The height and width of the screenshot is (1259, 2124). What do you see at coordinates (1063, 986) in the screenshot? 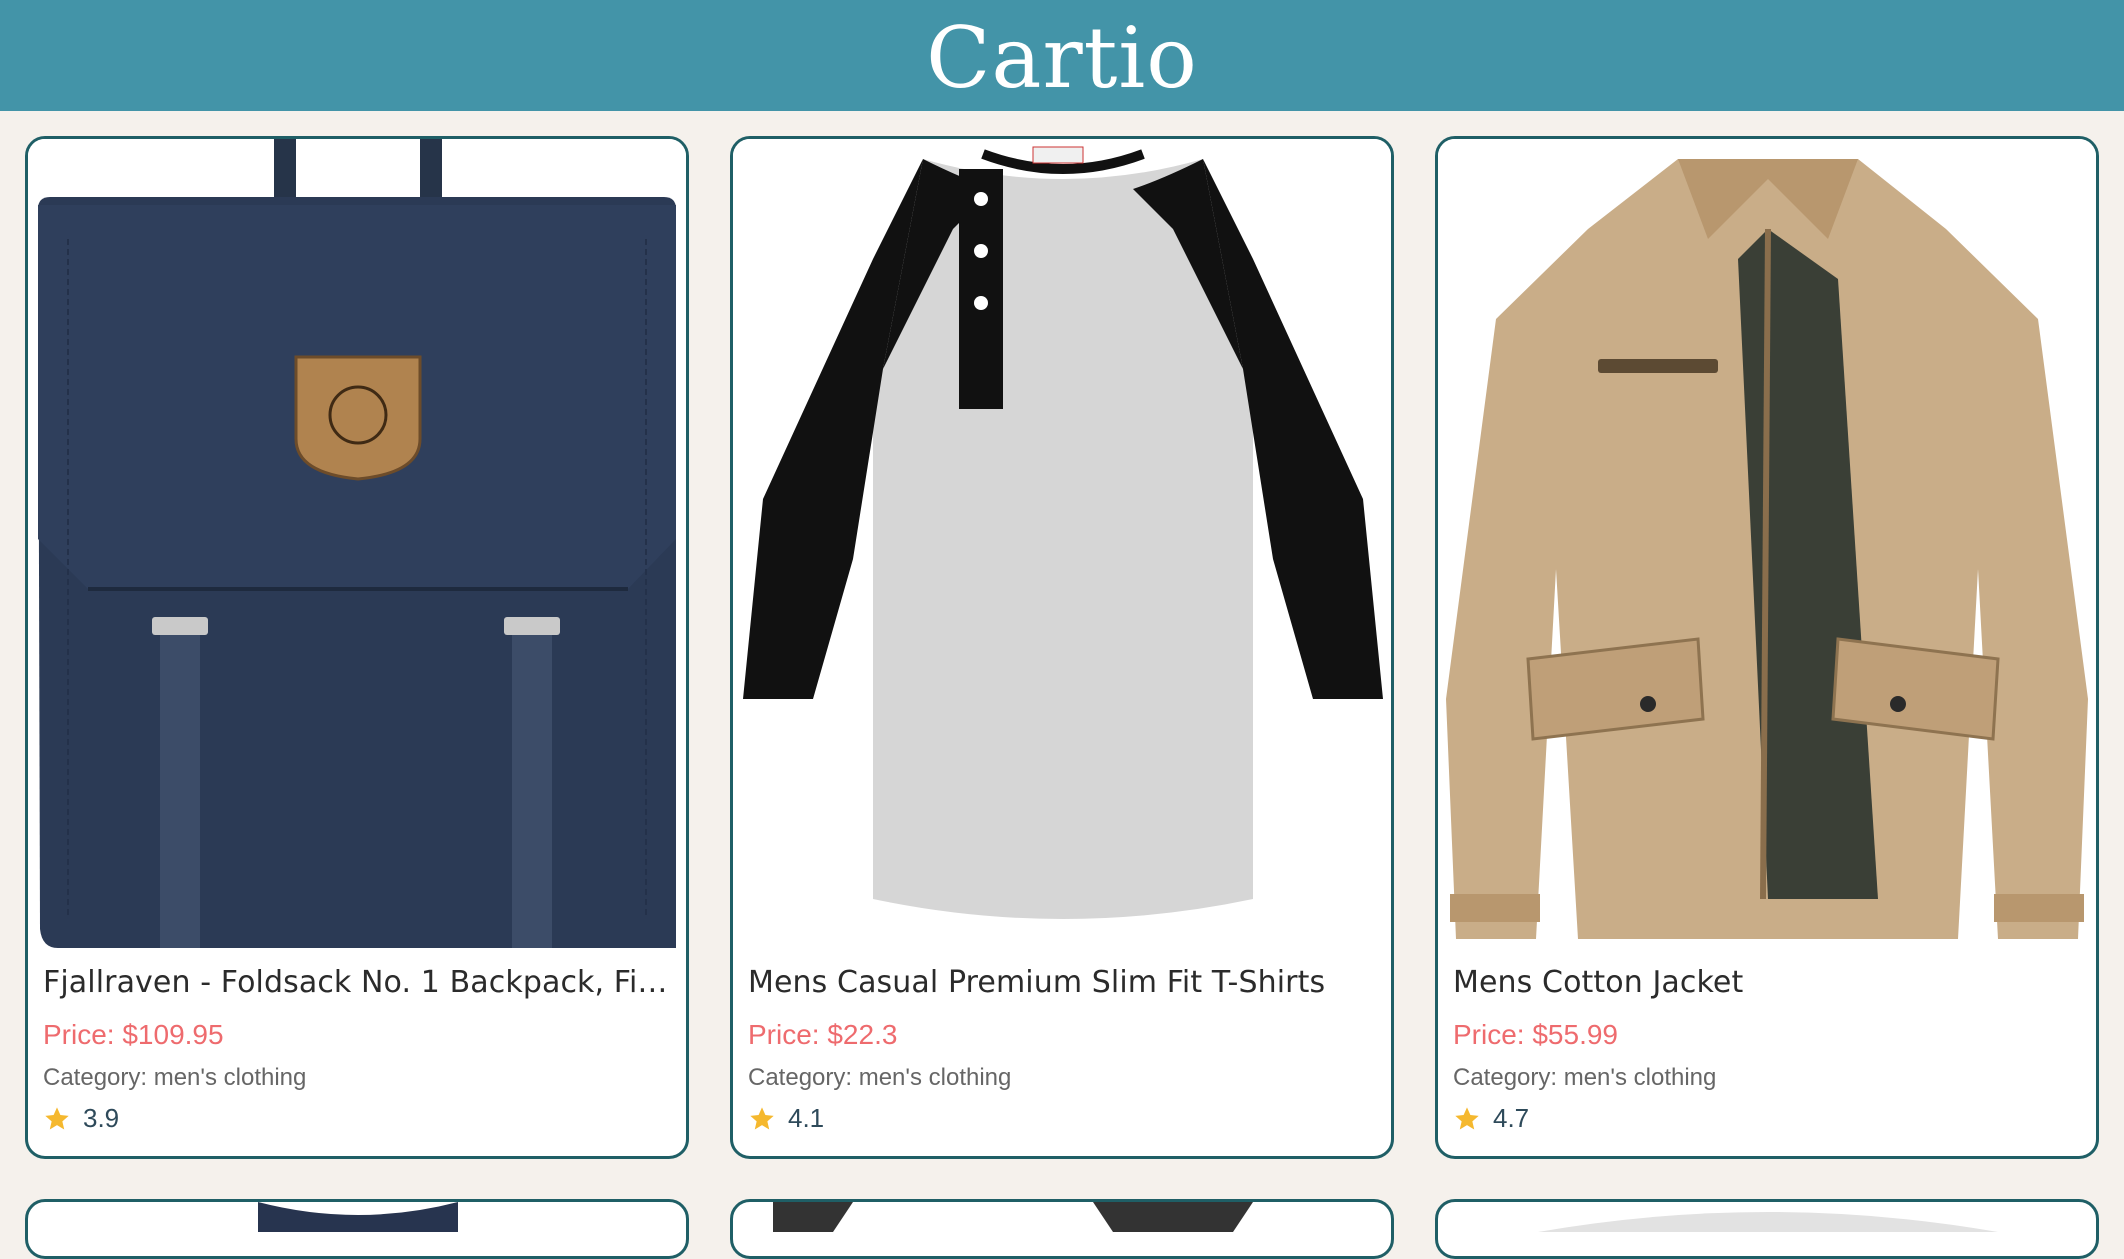
I see `product-title: Mens Casual Premium Slim Fit T-Shirts` at bounding box center [1063, 986].